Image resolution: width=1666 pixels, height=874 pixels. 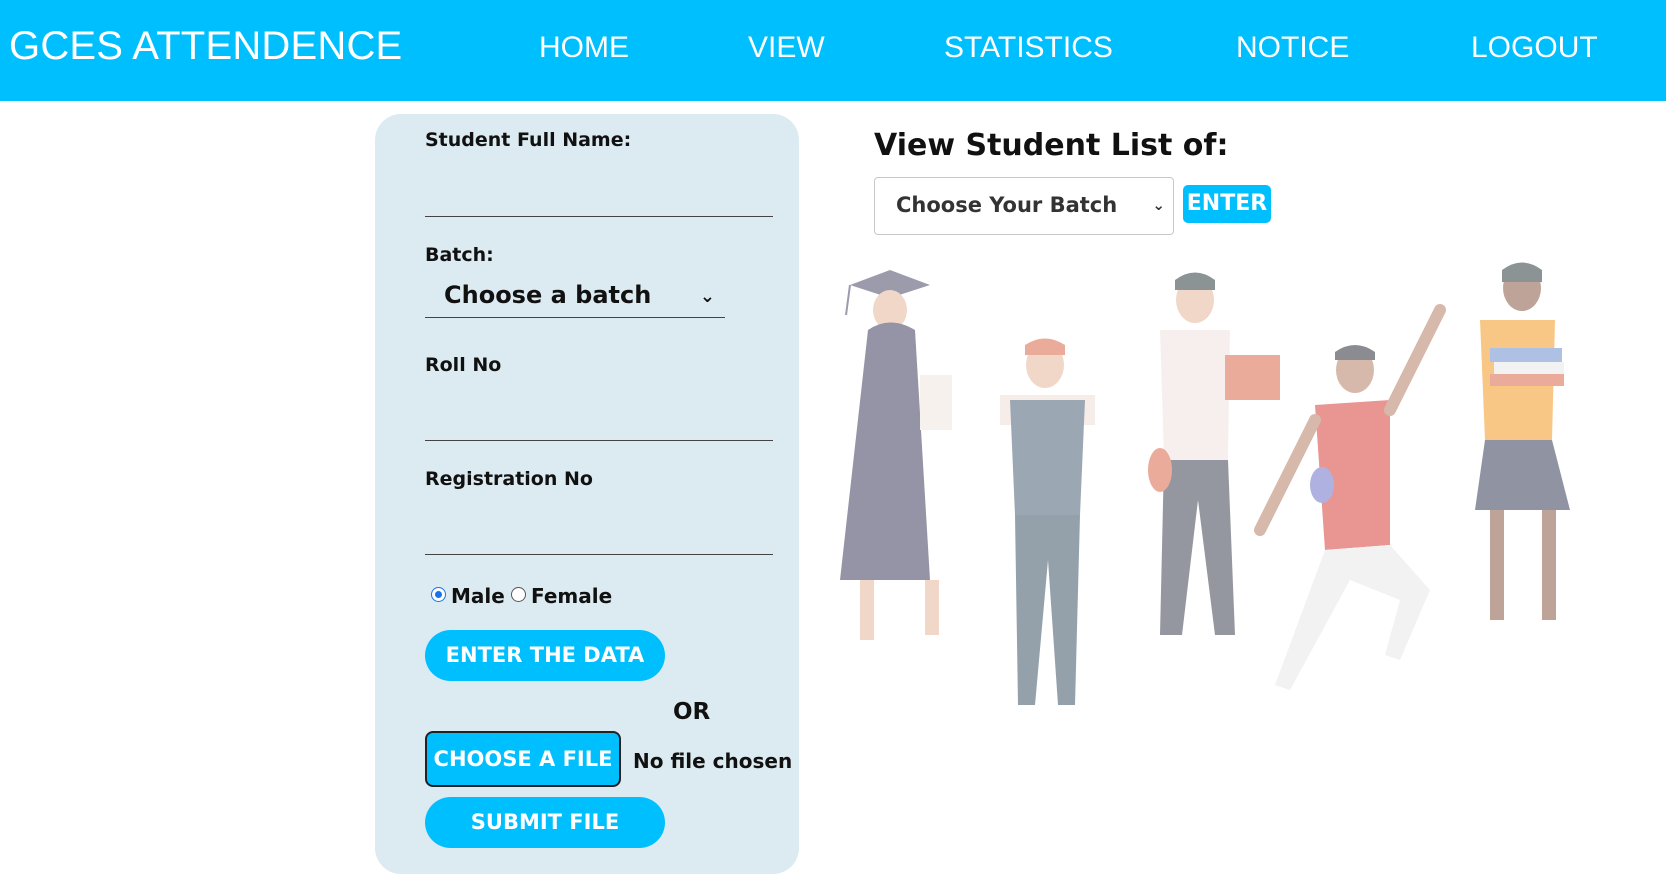 What do you see at coordinates (1047, 521) in the screenshot?
I see `student-vest-figure` at bounding box center [1047, 521].